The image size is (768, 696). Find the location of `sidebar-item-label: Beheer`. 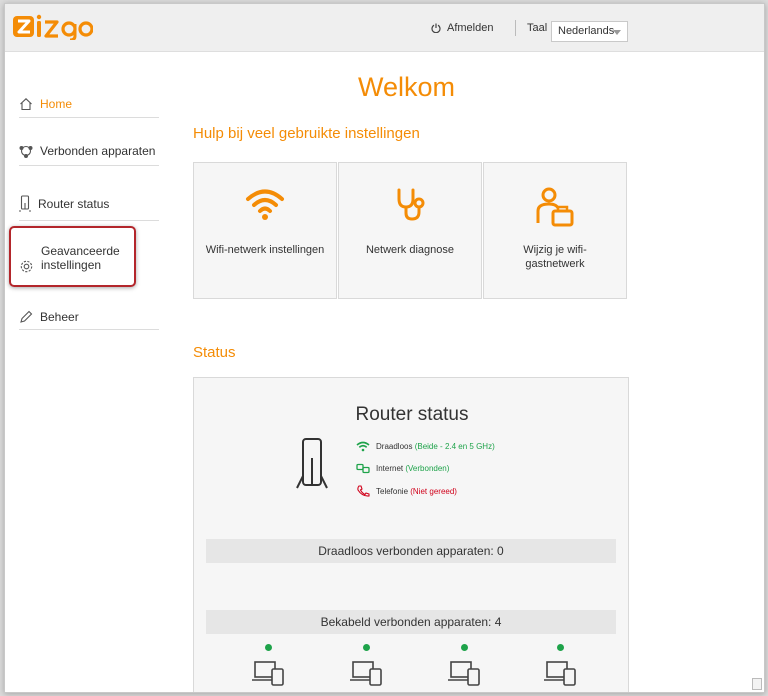

sidebar-item-label: Beheer is located at coordinates (59, 316).